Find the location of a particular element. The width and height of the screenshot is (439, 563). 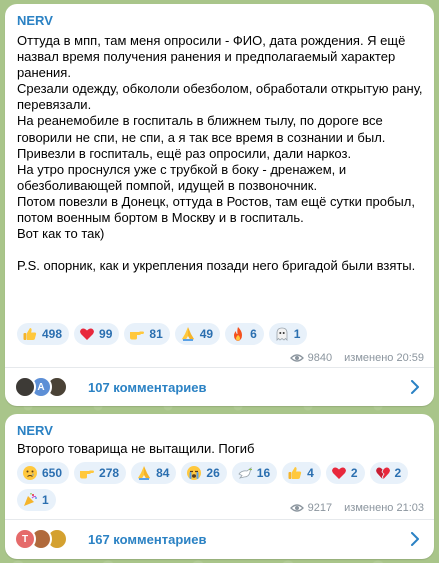

fire-icon is located at coordinates (238, 334).